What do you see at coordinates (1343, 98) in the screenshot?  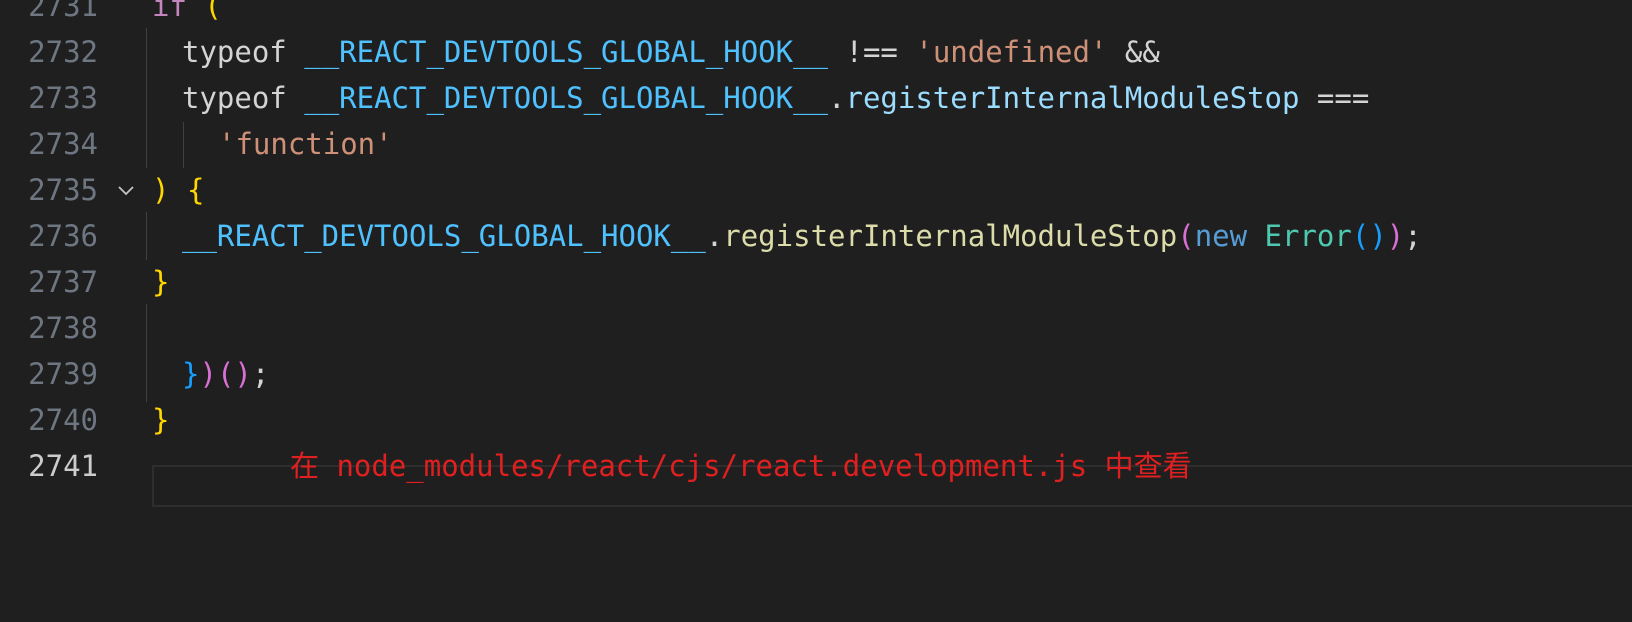 I see `token: ===` at bounding box center [1343, 98].